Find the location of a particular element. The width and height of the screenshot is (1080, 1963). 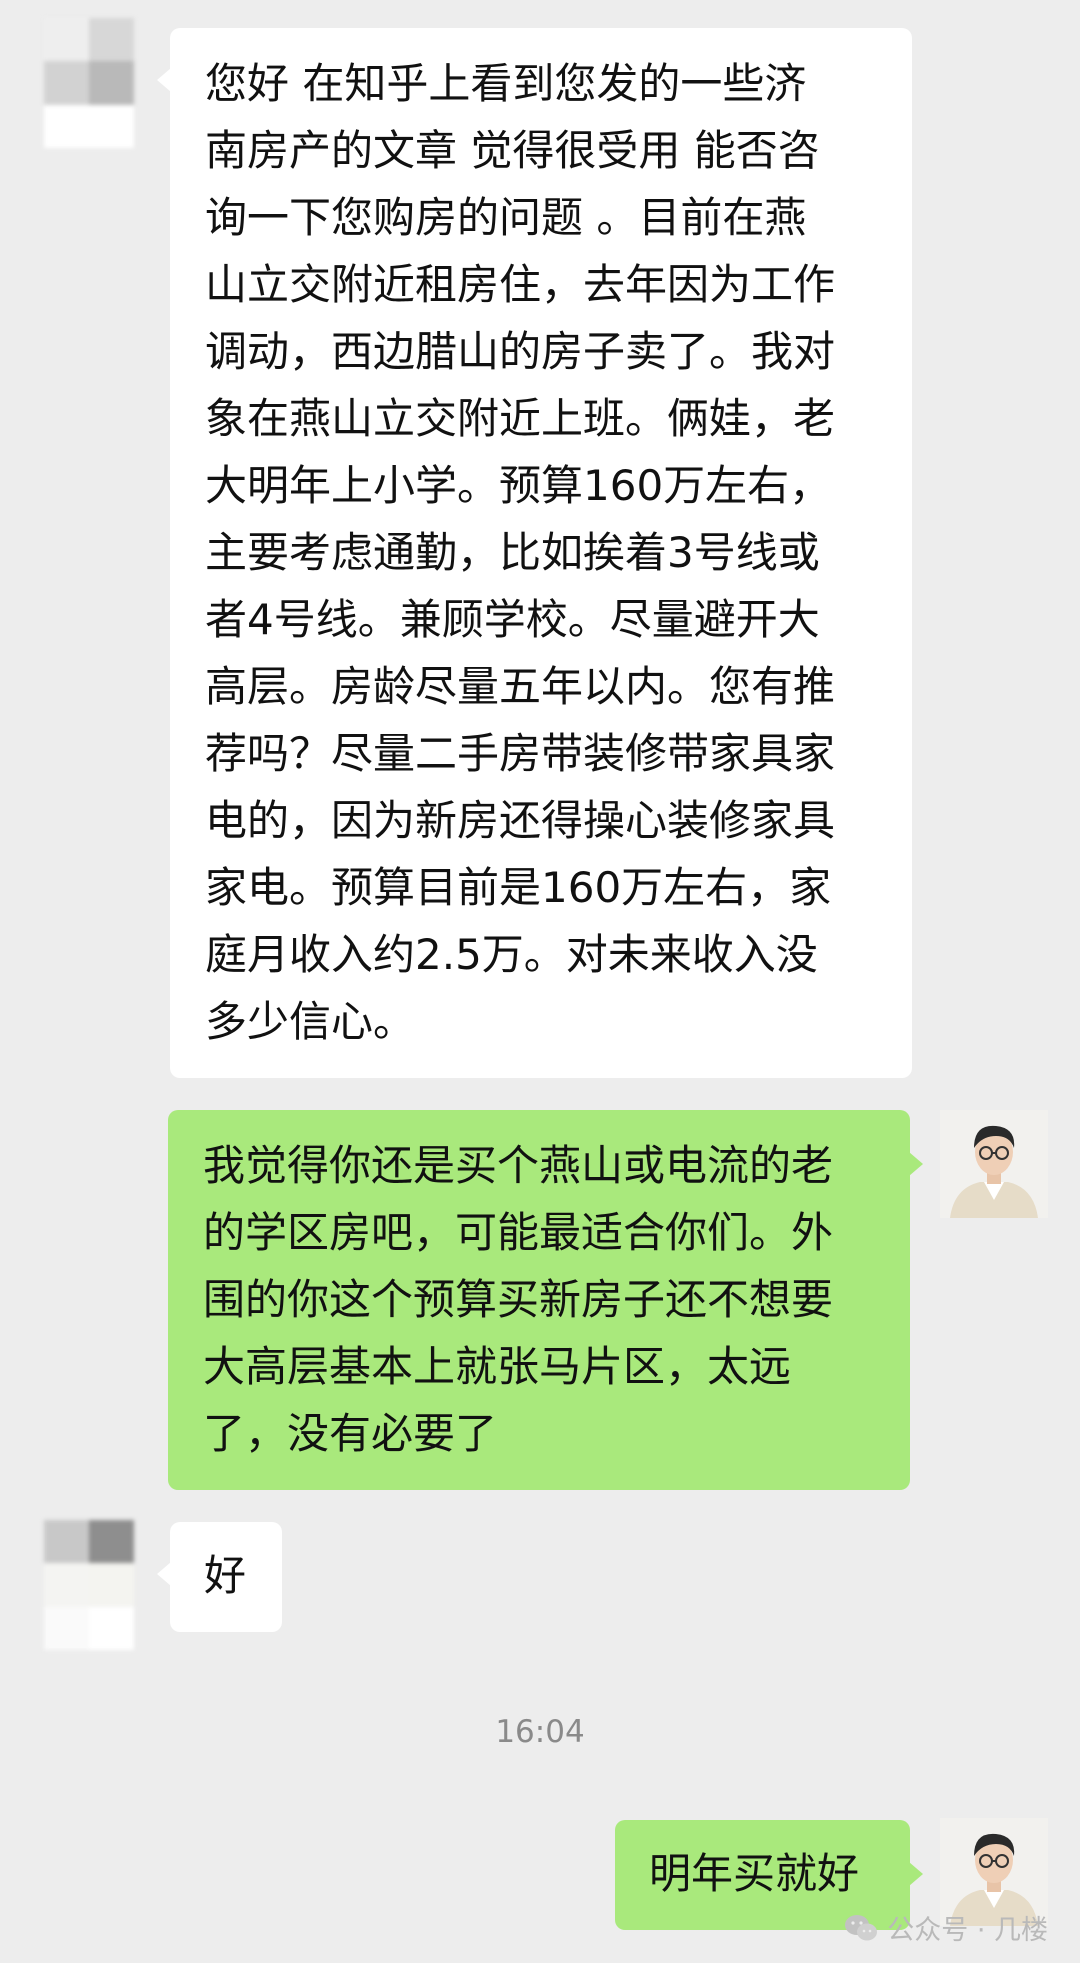

message-bubble-received: 好 is located at coordinates (226, 1577).